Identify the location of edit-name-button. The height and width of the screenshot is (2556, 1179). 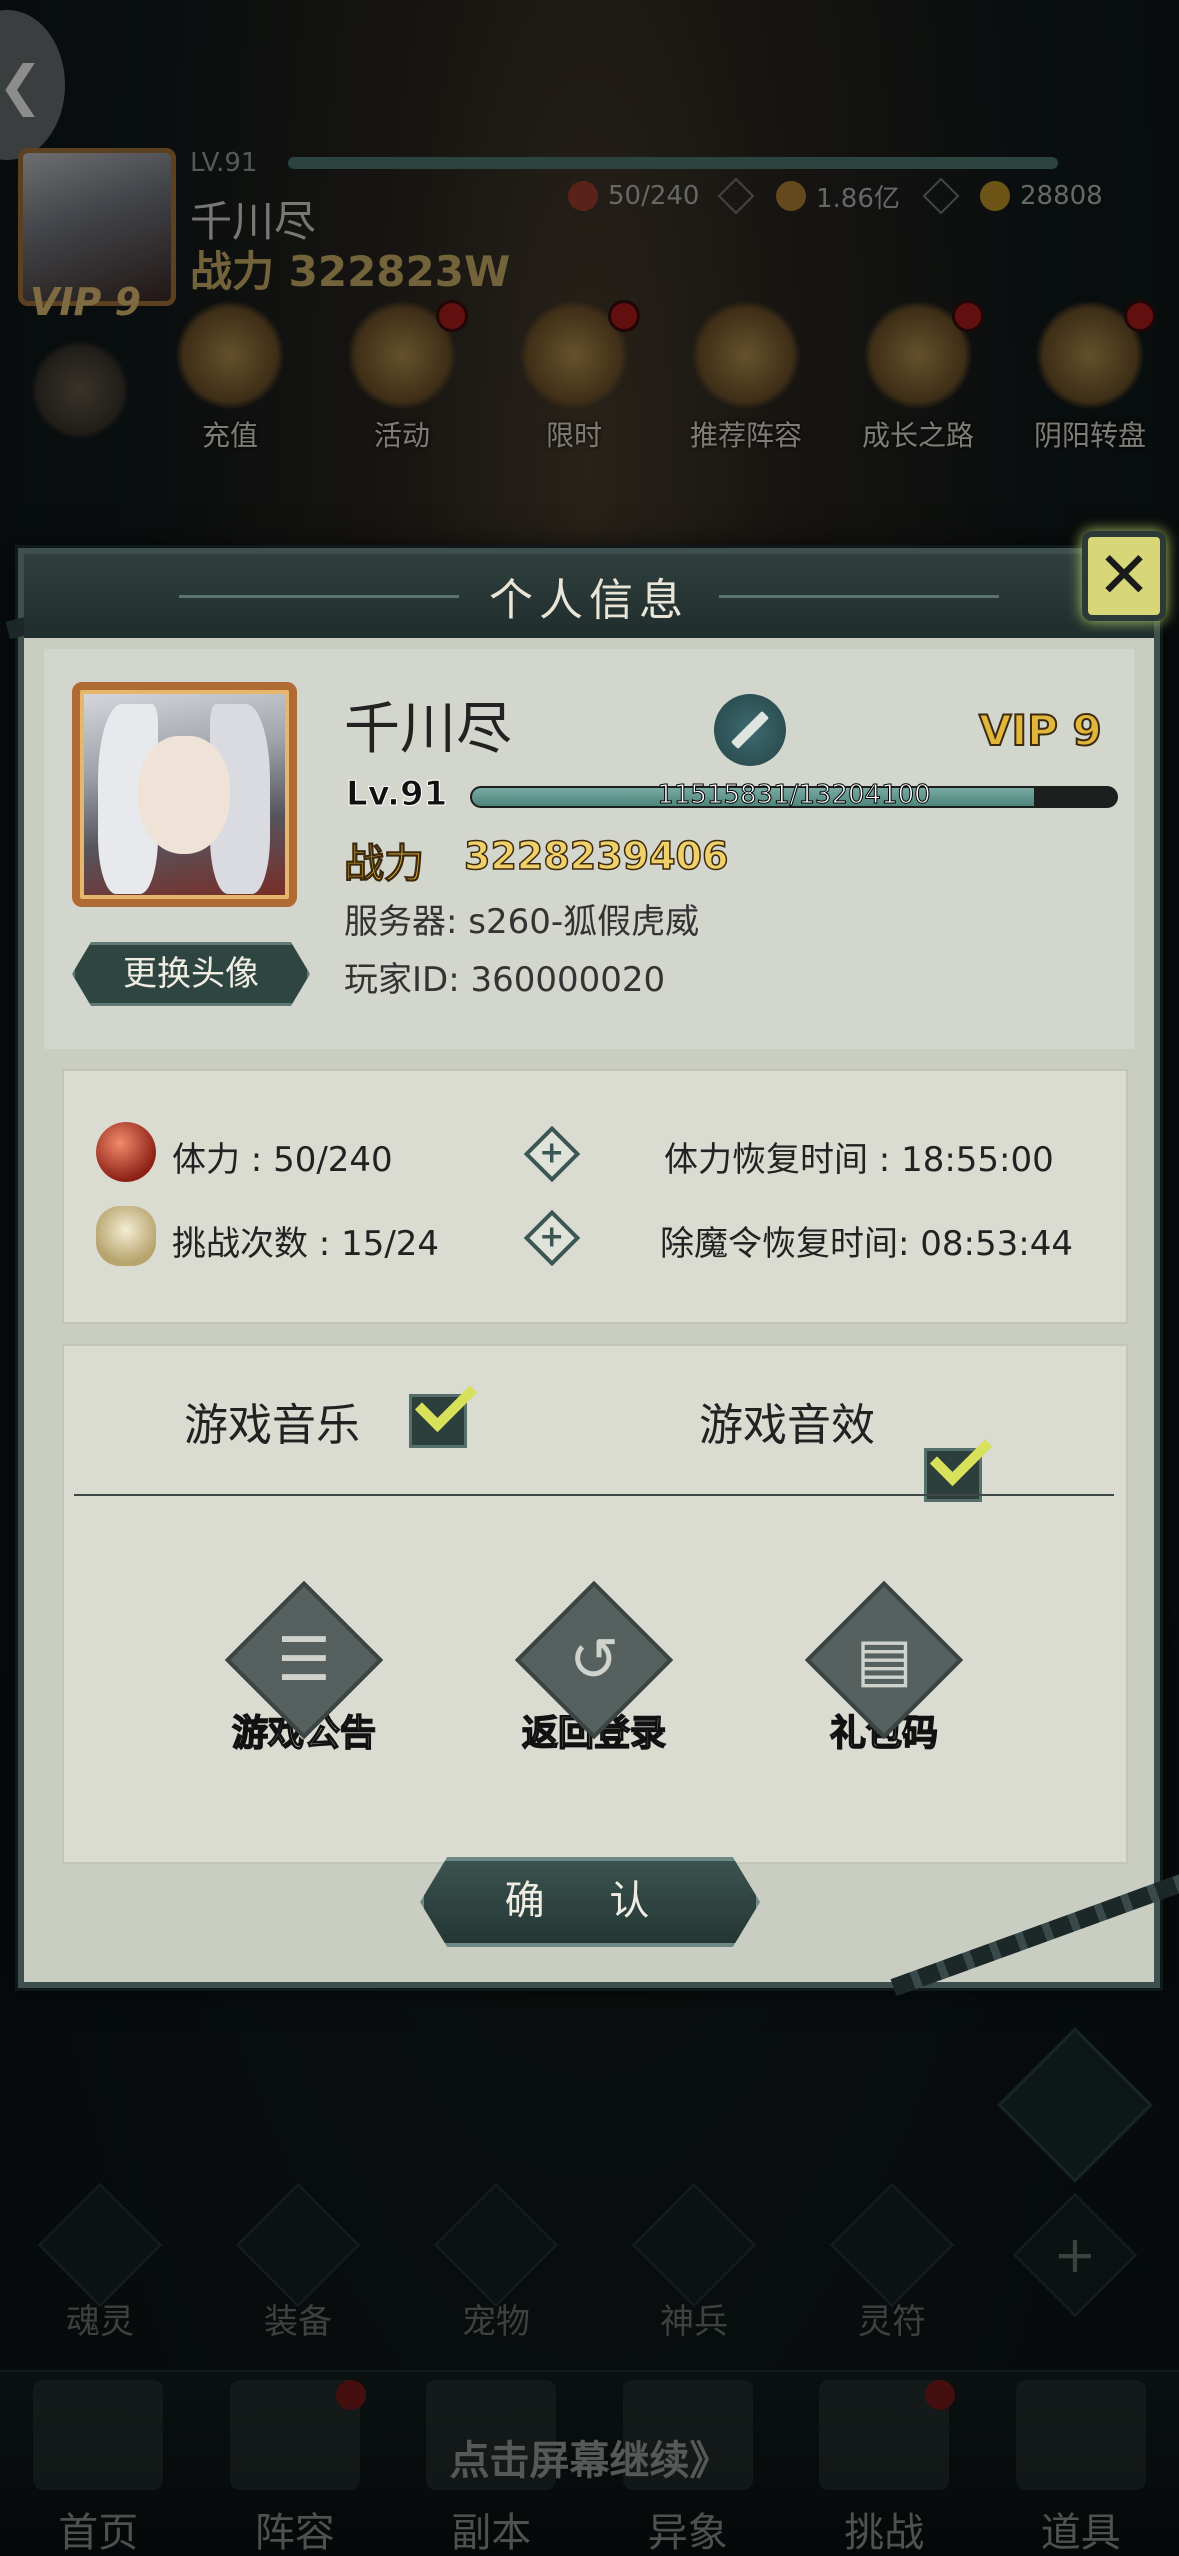
(750, 730).